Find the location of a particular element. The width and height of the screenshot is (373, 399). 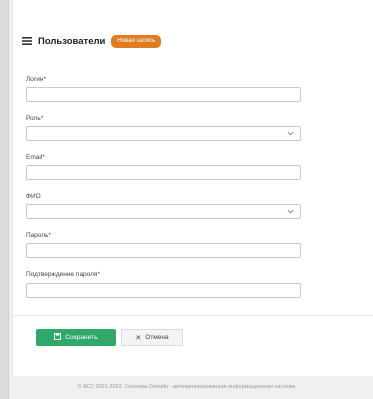

login-label: Логин* is located at coordinates (36, 79).